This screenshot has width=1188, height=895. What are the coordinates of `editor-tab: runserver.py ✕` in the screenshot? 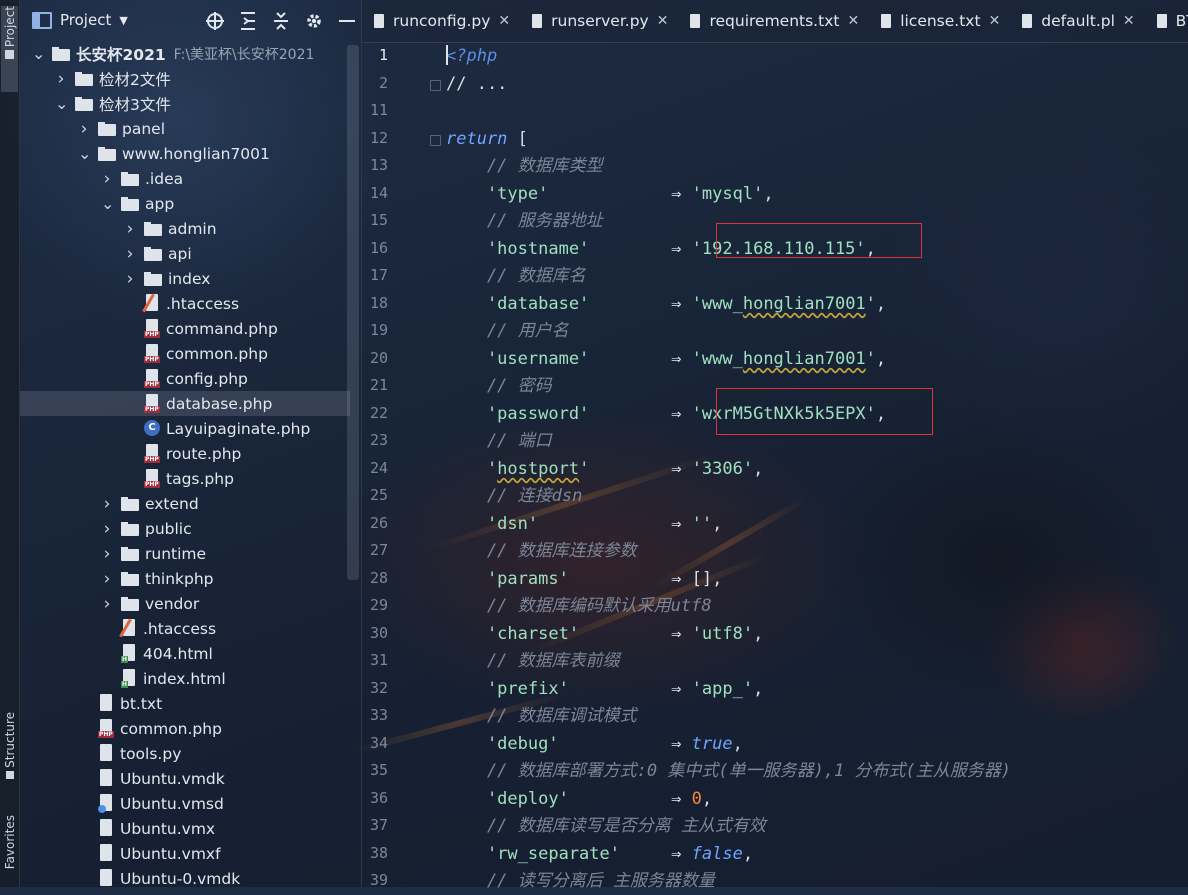 It's located at (599, 21).